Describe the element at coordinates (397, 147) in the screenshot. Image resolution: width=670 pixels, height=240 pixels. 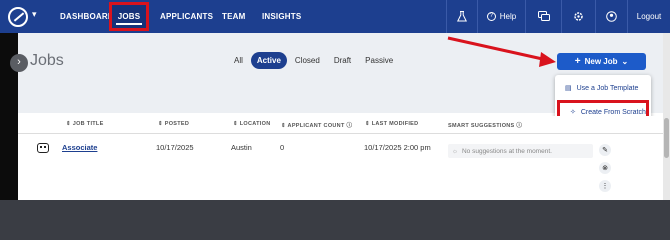
I see `last-modified: 10/17/2025 2:00 pm` at that location.